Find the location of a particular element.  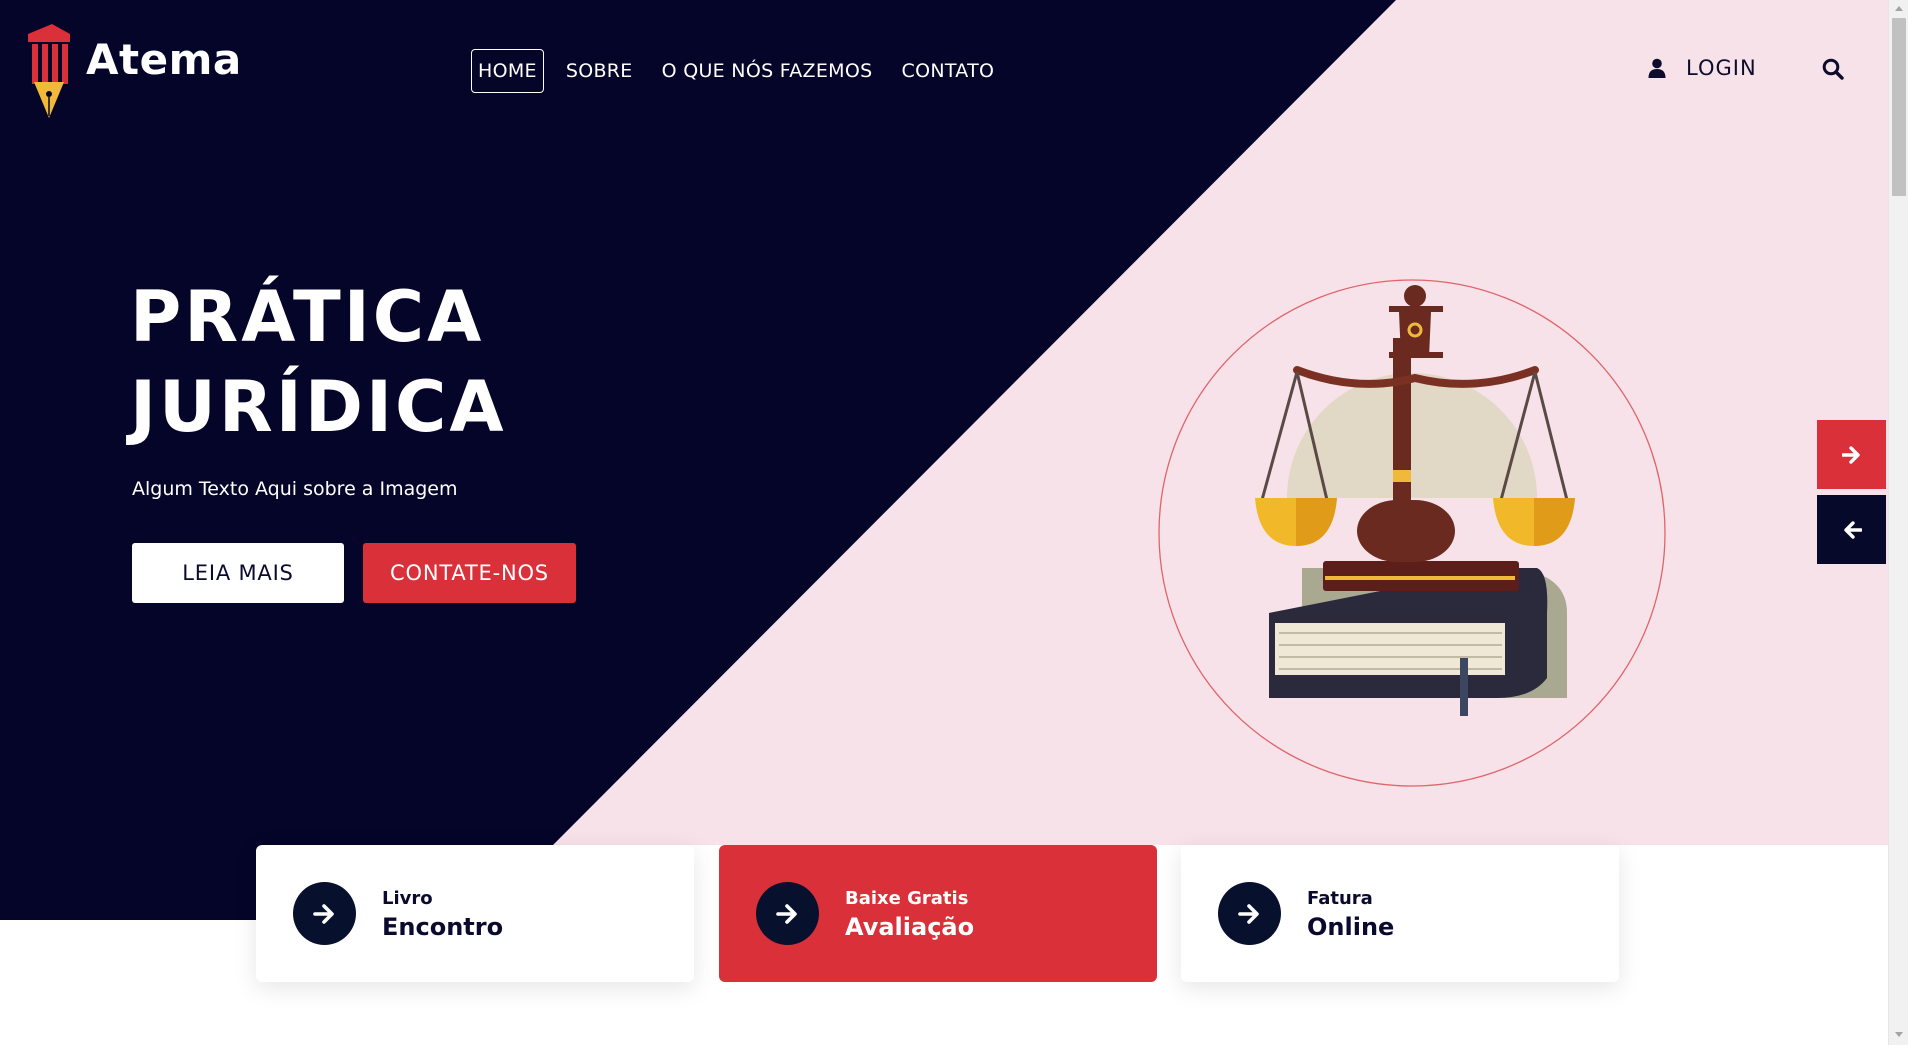

card-text: Baixe Gratis Avaliação is located at coordinates (909, 914).